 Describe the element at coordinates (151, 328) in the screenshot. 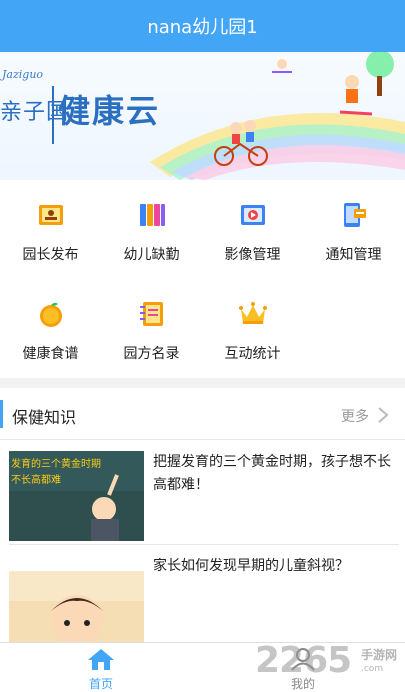

I see `grid-item-directory: 园方名录` at that location.